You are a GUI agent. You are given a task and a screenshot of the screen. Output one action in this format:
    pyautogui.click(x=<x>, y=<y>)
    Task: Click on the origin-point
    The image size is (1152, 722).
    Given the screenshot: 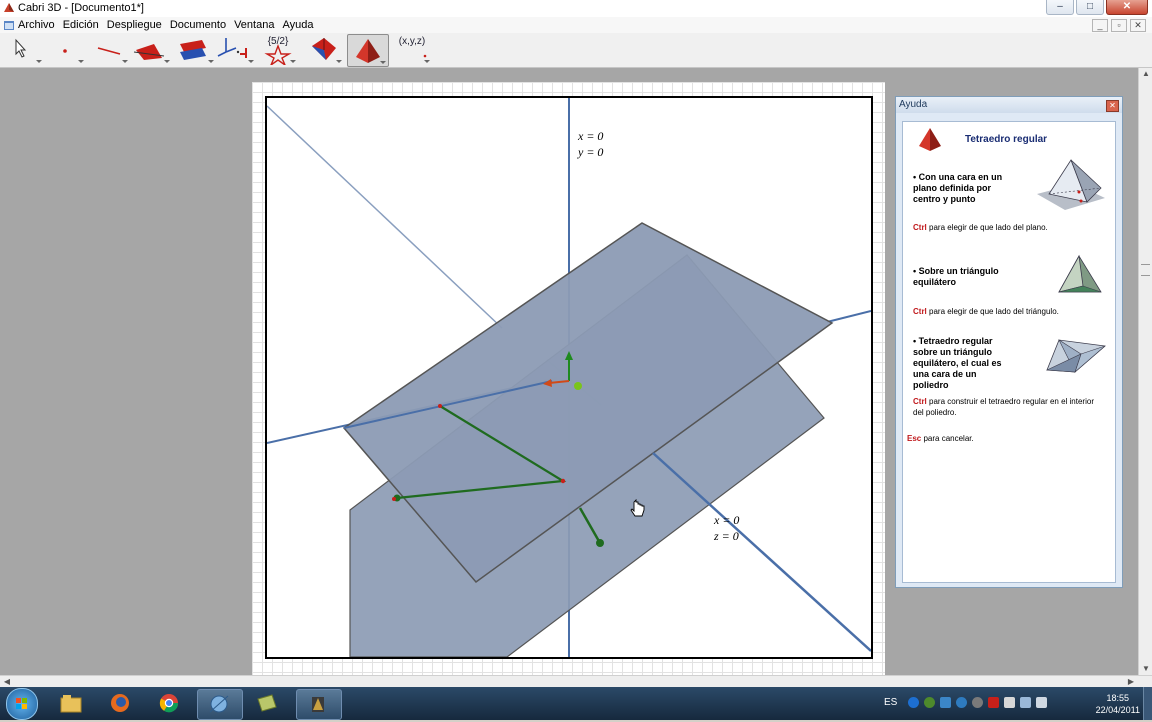 What is the action you would take?
    pyautogui.click(x=578, y=386)
    